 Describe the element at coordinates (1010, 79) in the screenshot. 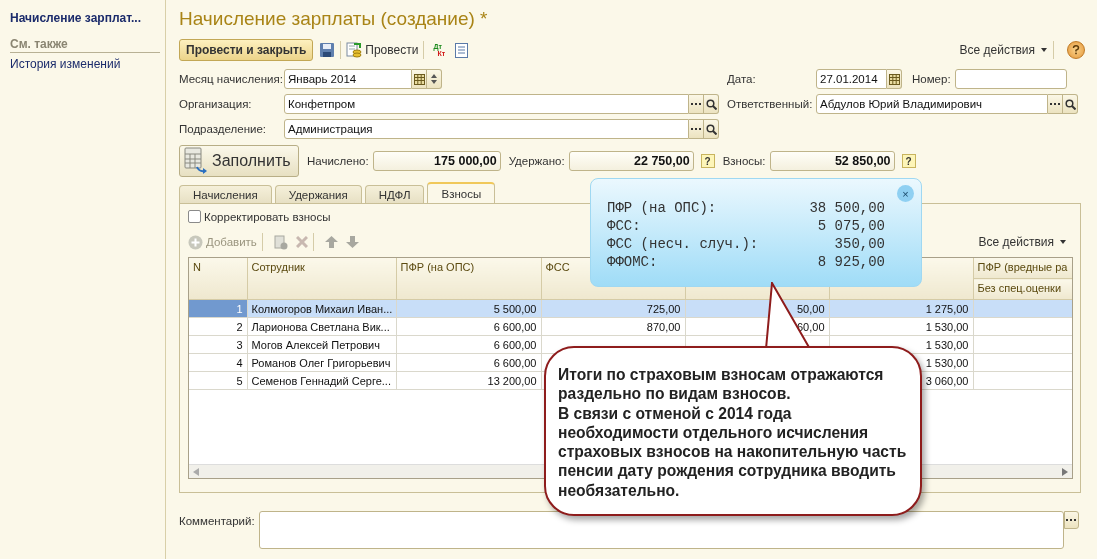

I see `number-field` at that location.